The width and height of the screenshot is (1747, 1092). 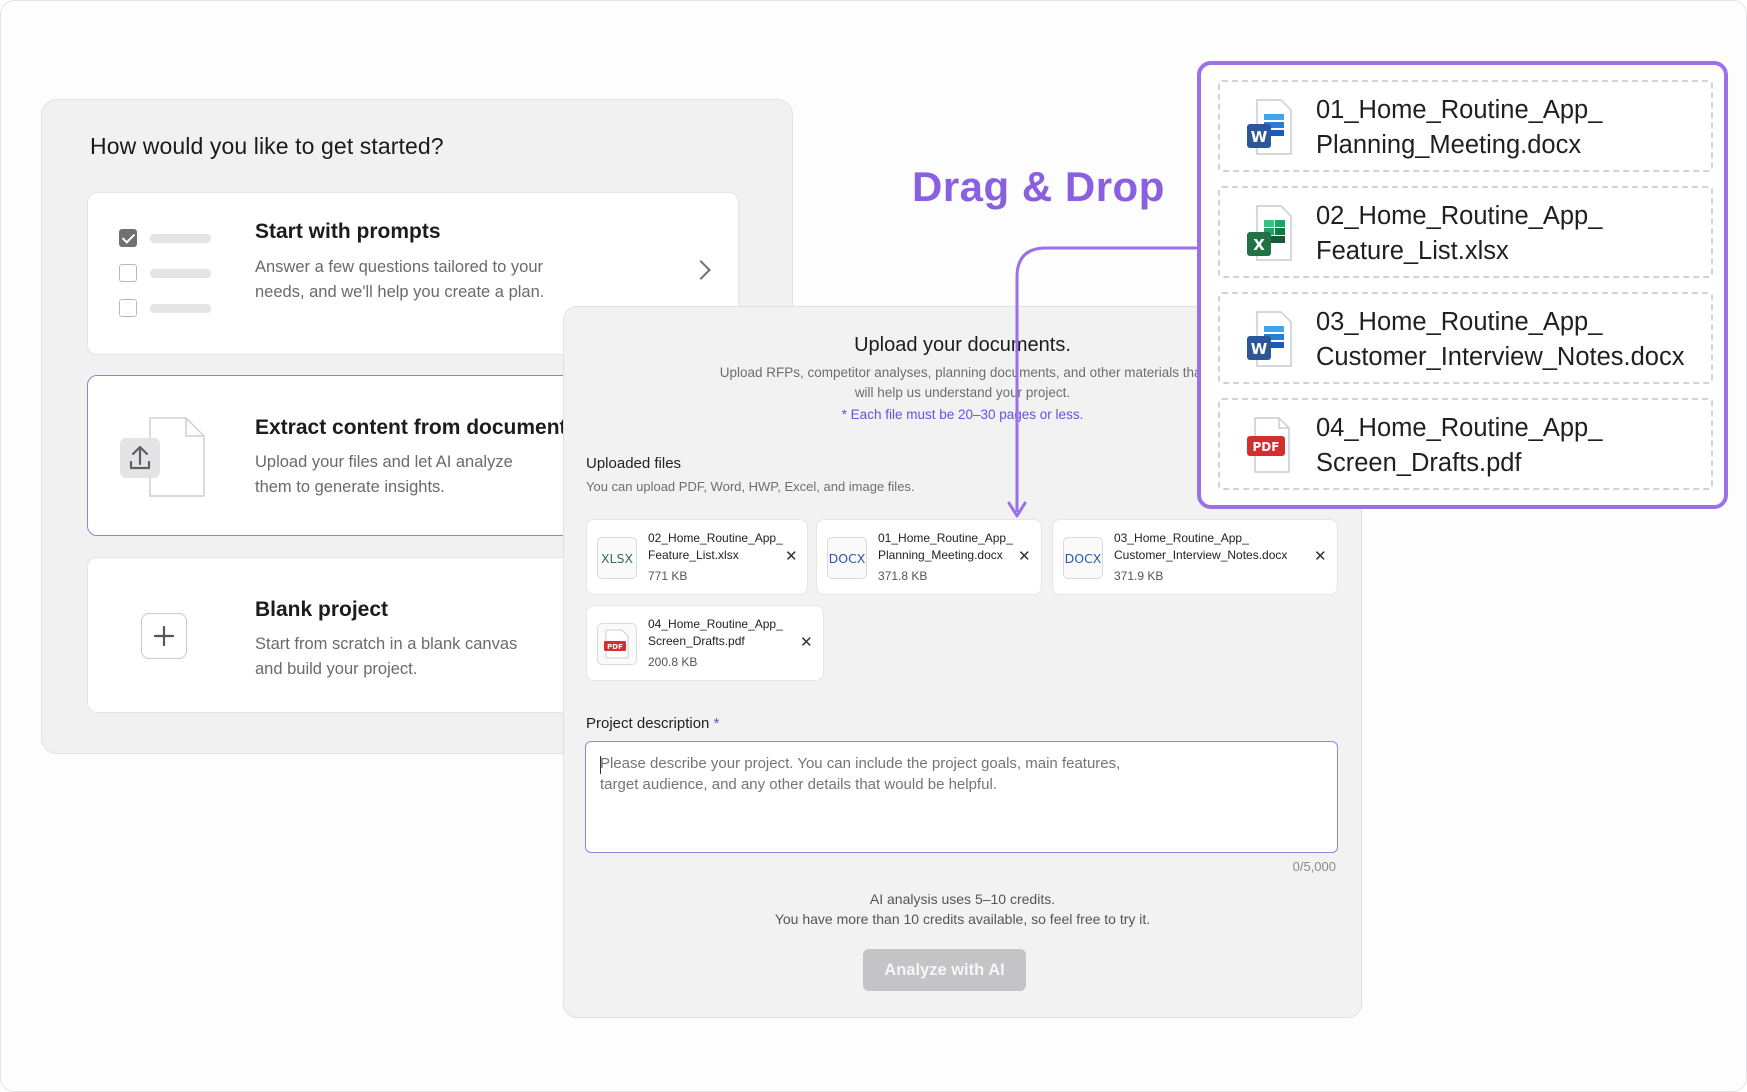 I want to click on option-title: Extract content from documents, so click(x=417, y=427).